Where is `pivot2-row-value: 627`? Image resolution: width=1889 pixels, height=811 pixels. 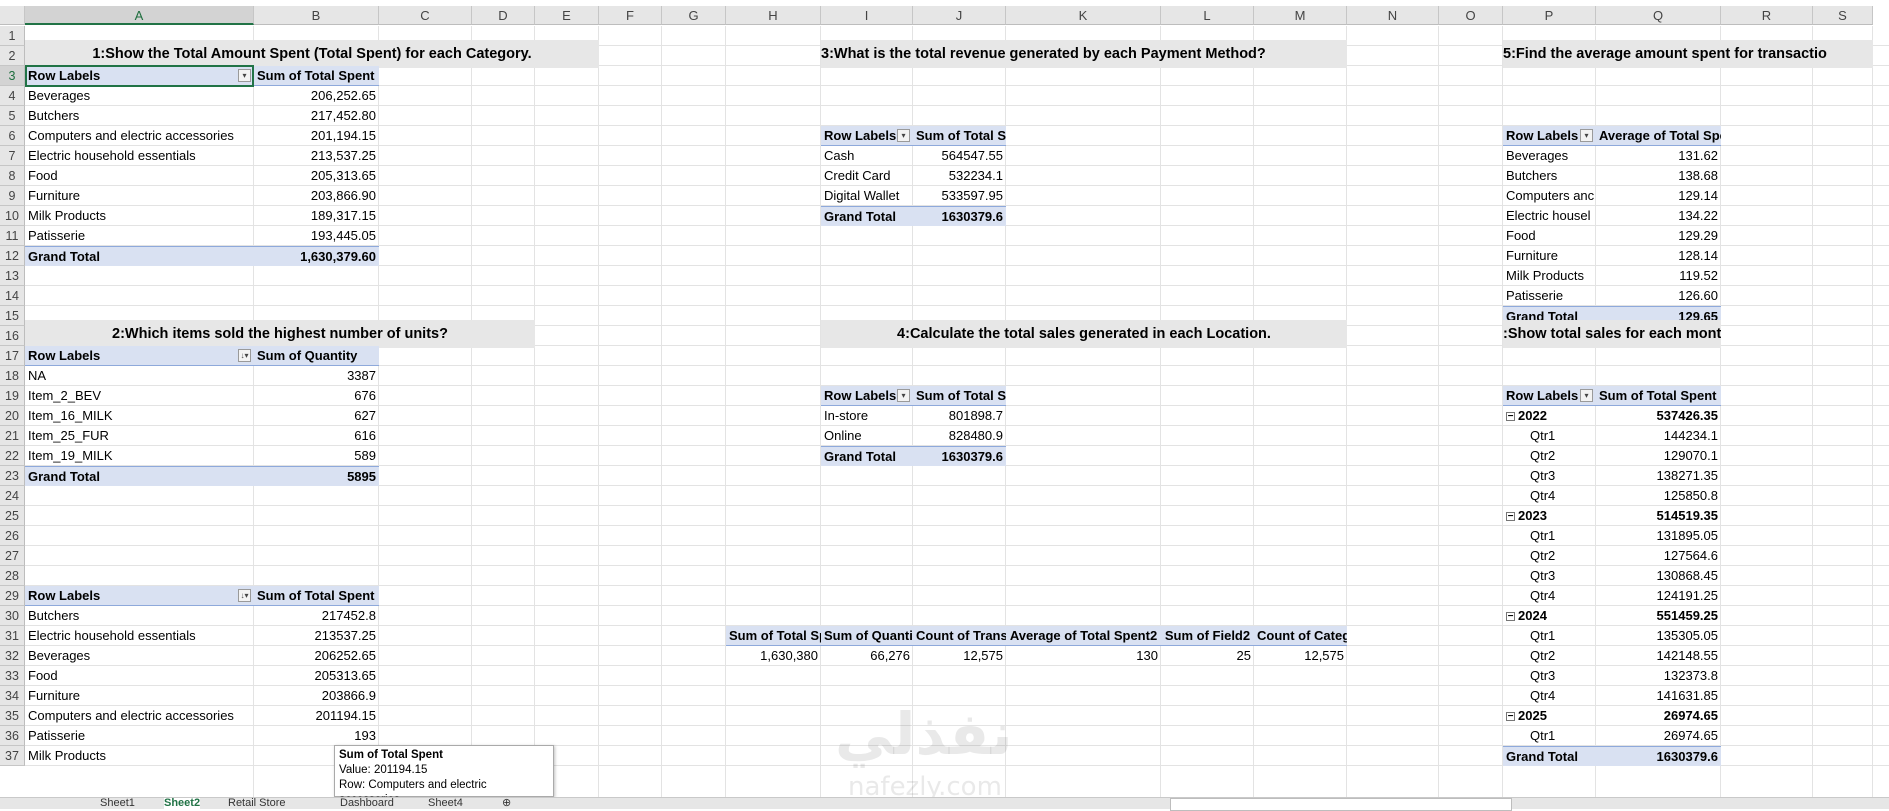 pivot2-row-value: 627 is located at coordinates (316, 416).